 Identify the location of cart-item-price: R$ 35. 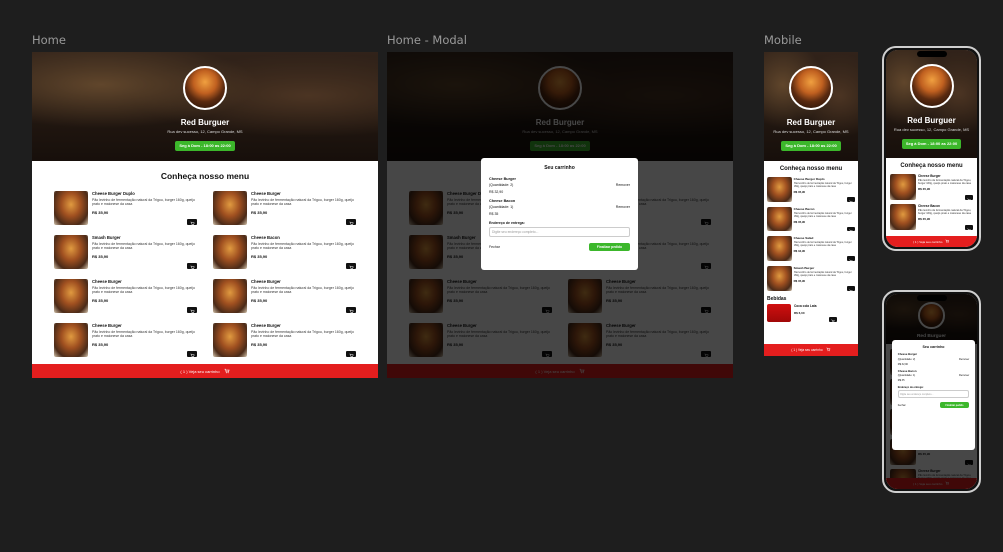
(494, 214).